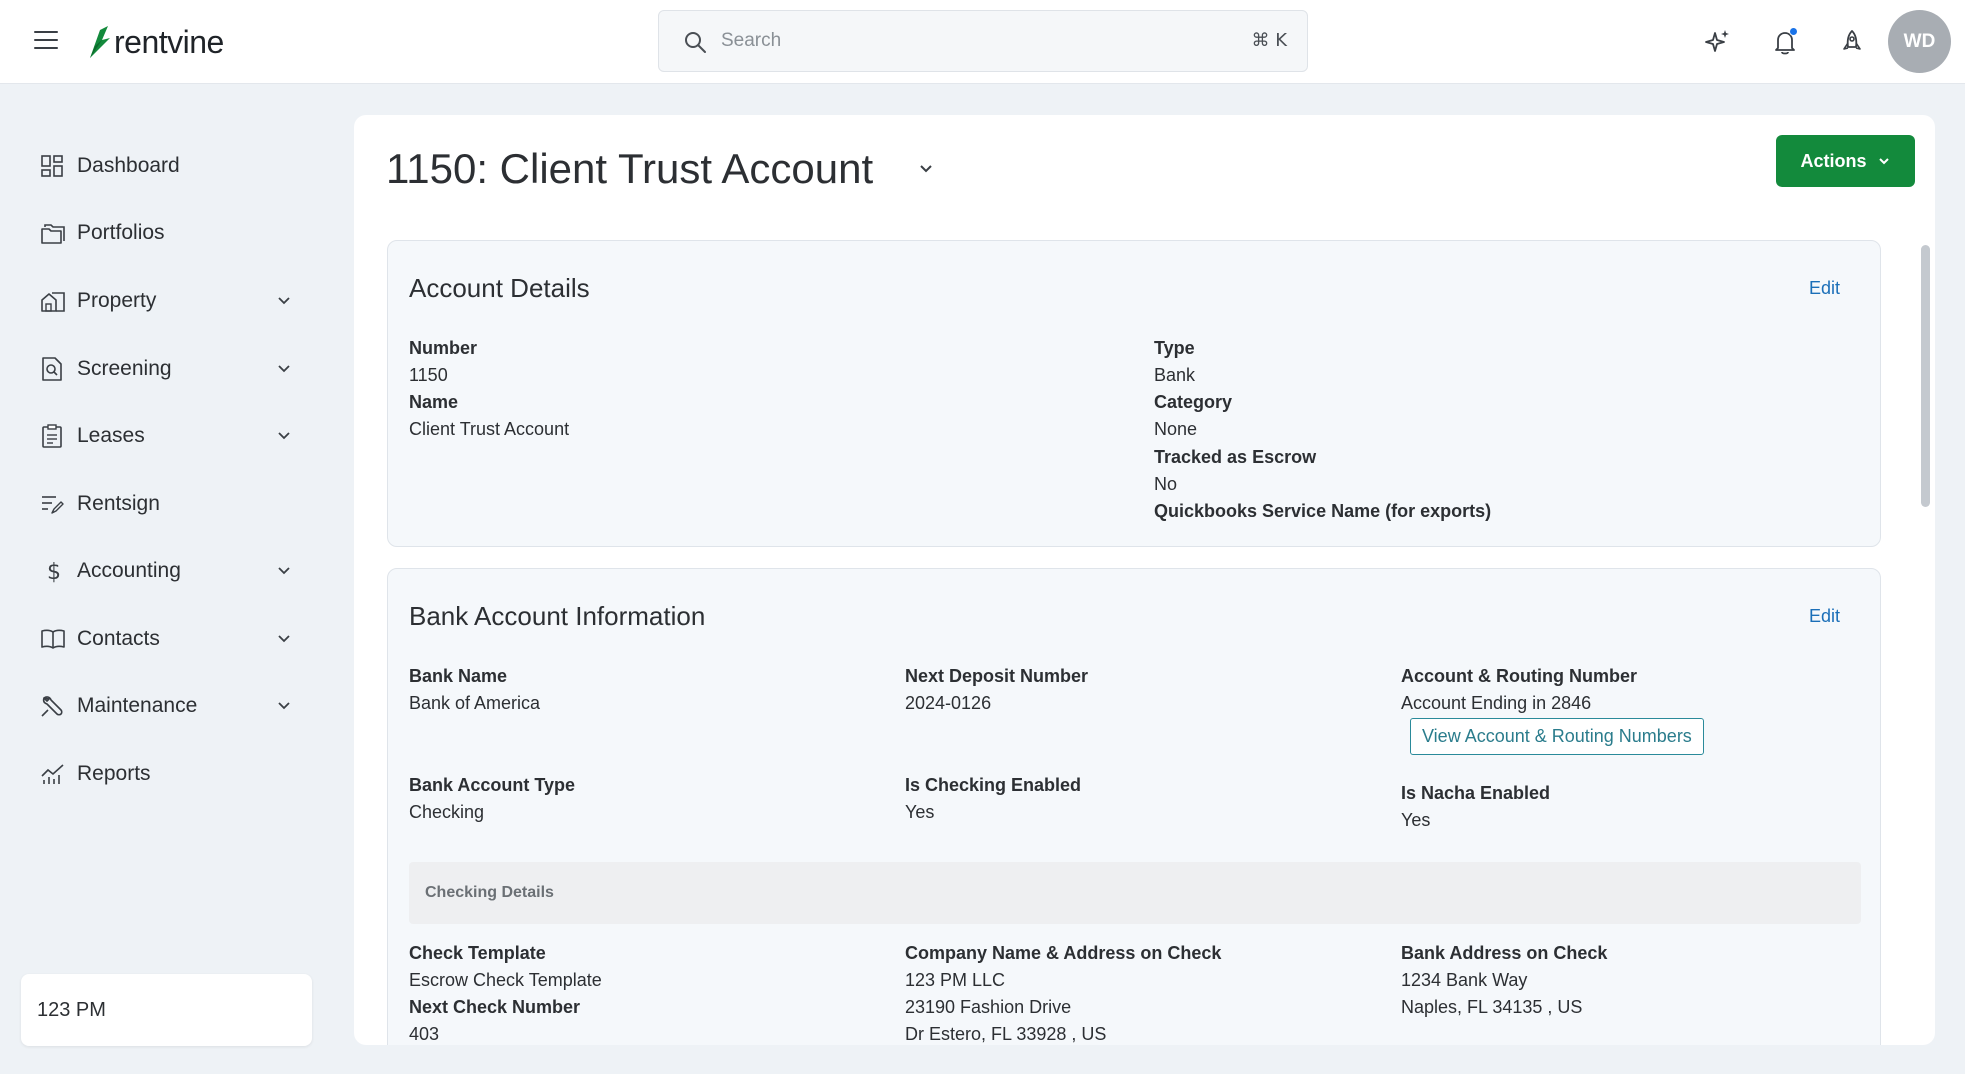  What do you see at coordinates (1845, 161) in the screenshot?
I see `actions-button: Actions` at bounding box center [1845, 161].